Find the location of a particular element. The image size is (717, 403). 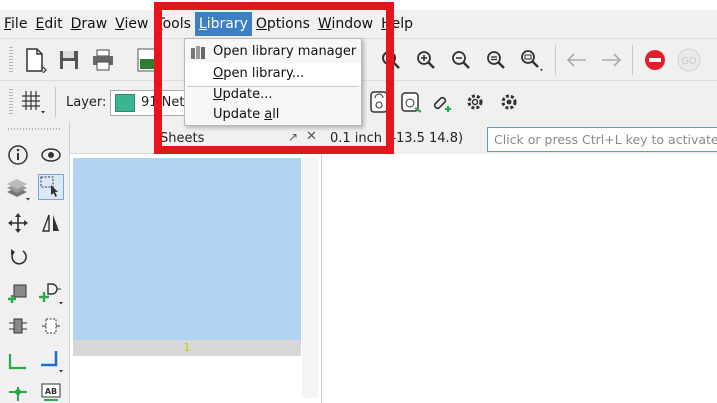

menu-draw-label: raw is located at coordinates (94, 24).